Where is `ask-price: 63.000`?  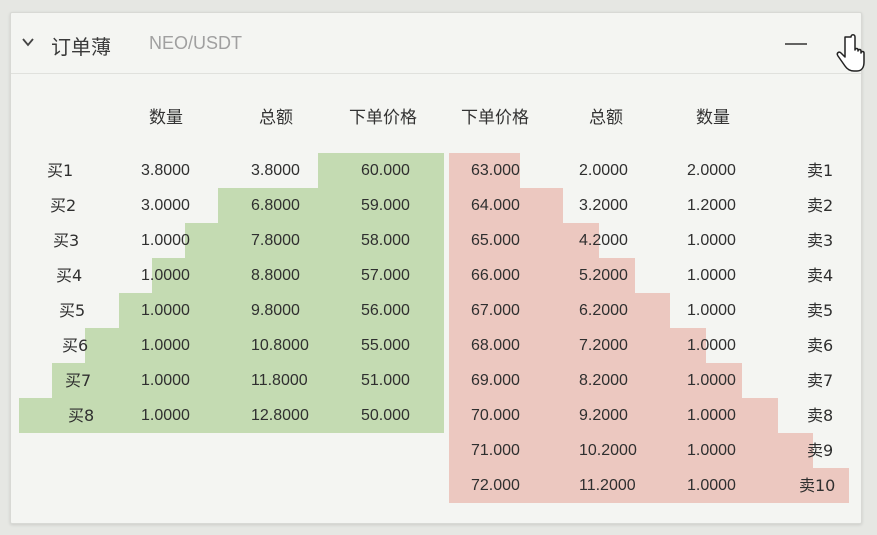 ask-price: 63.000 is located at coordinates (495, 170).